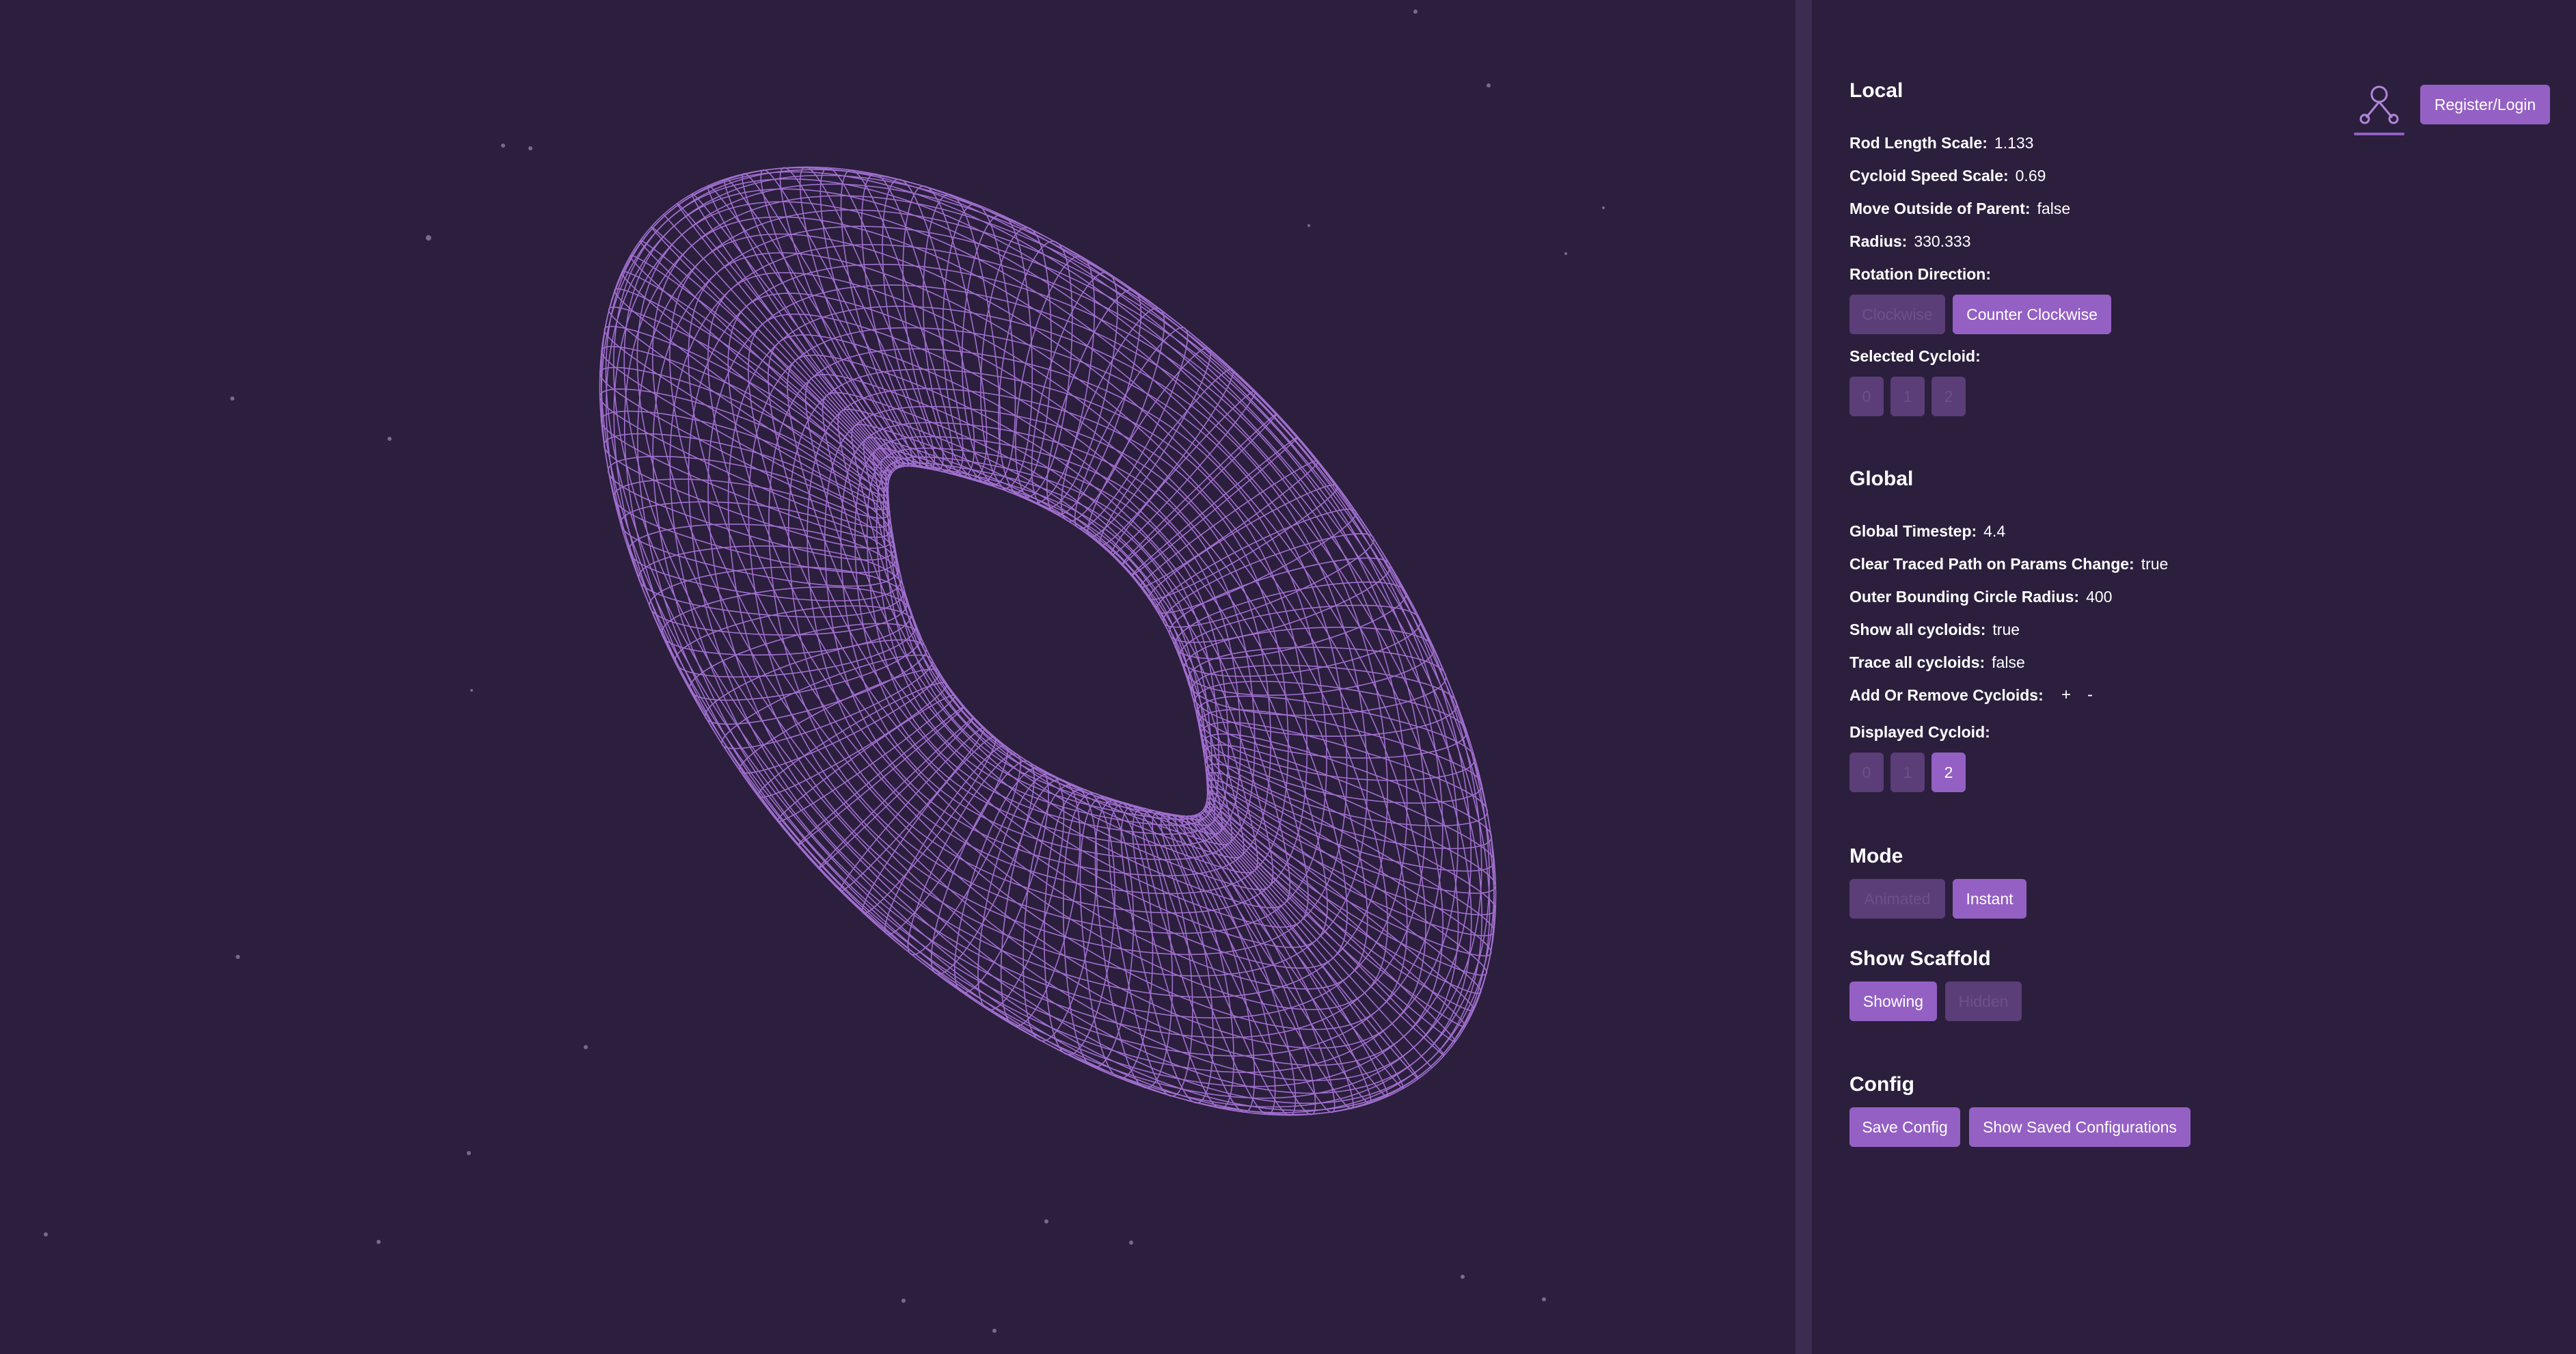  What do you see at coordinates (1893, 1001) in the screenshot?
I see `scaffold-showing-button: Showing` at bounding box center [1893, 1001].